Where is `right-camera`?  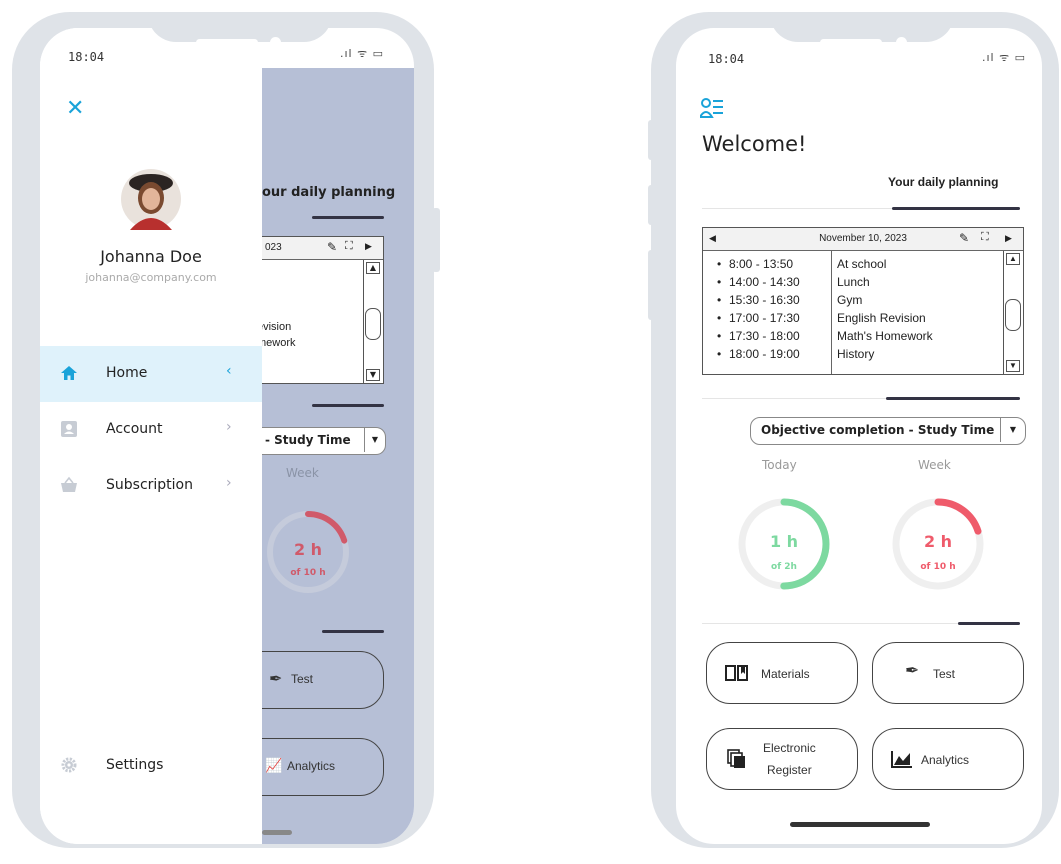 right-camera is located at coordinates (901, 42).